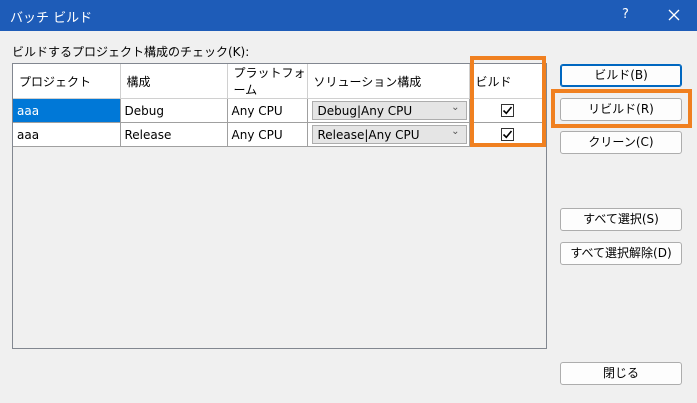 The height and width of the screenshot is (403, 697). Describe the element at coordinates (388, 81) in the screenshot. I see `column-header-solution-config: ソリューション構成` at that location.